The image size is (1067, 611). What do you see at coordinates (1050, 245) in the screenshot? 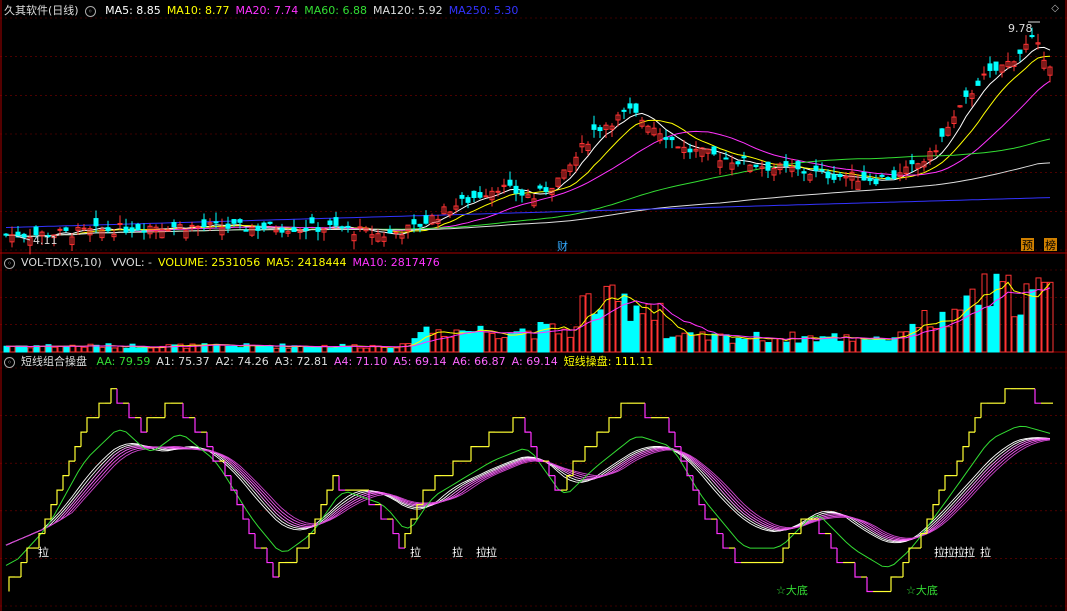
I see `ranking-marker: 榜` at bounding box center [1050, 245].